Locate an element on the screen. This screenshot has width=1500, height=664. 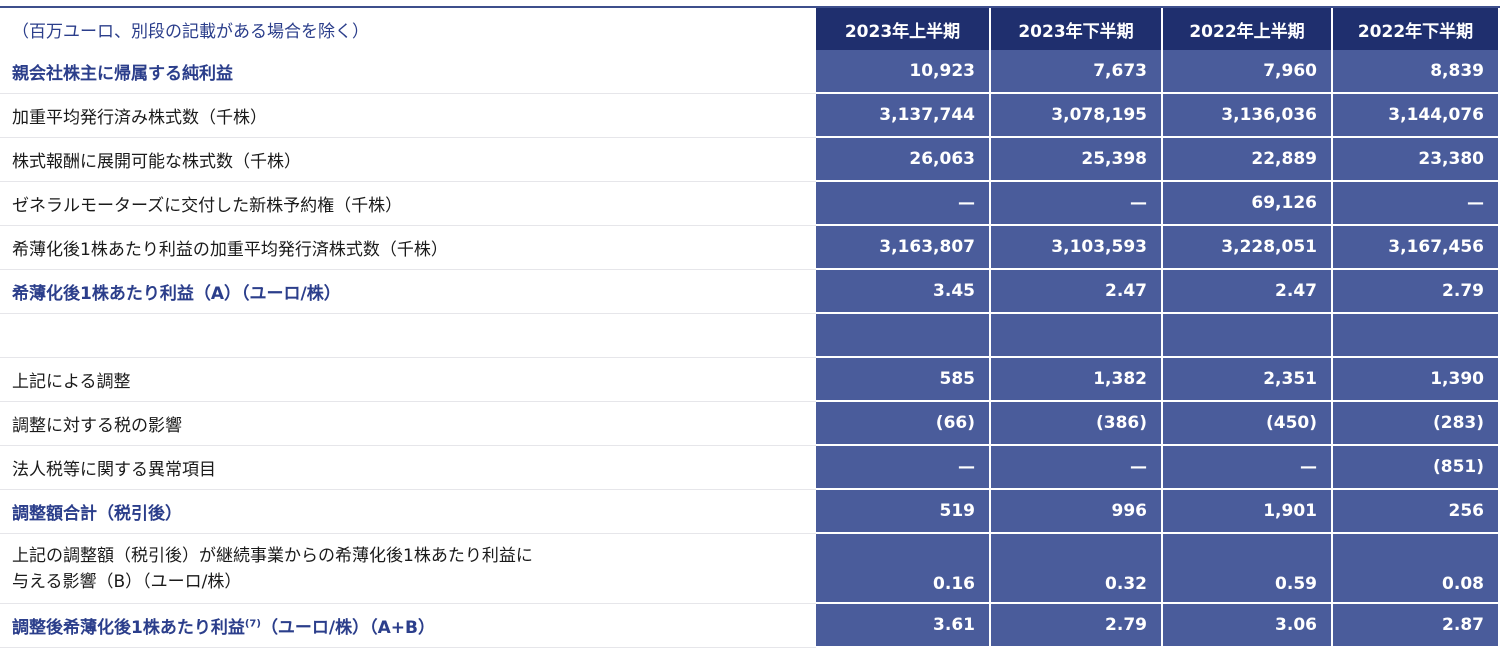
table-row: 上記による調整 585 1,382 2,351 1,390 is located at coordinates (750, 380).